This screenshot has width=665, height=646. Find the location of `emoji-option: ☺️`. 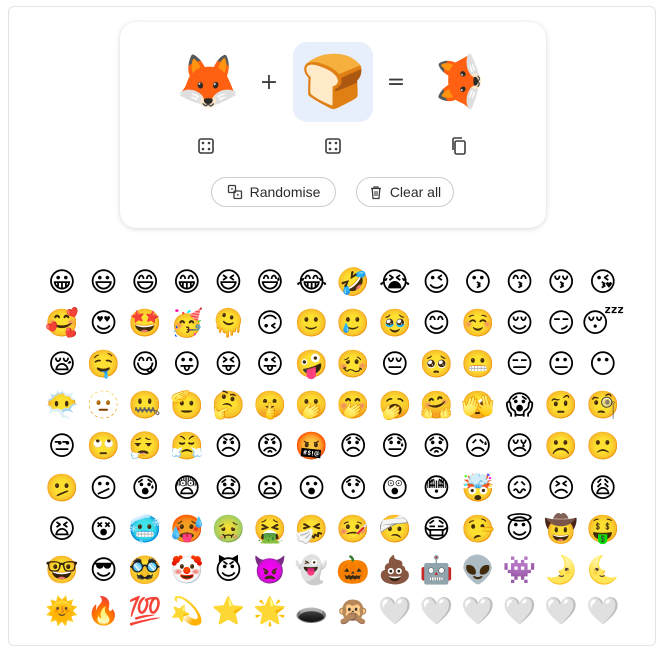

emoji-option: ☺️ is located at coordinates (478, 323).